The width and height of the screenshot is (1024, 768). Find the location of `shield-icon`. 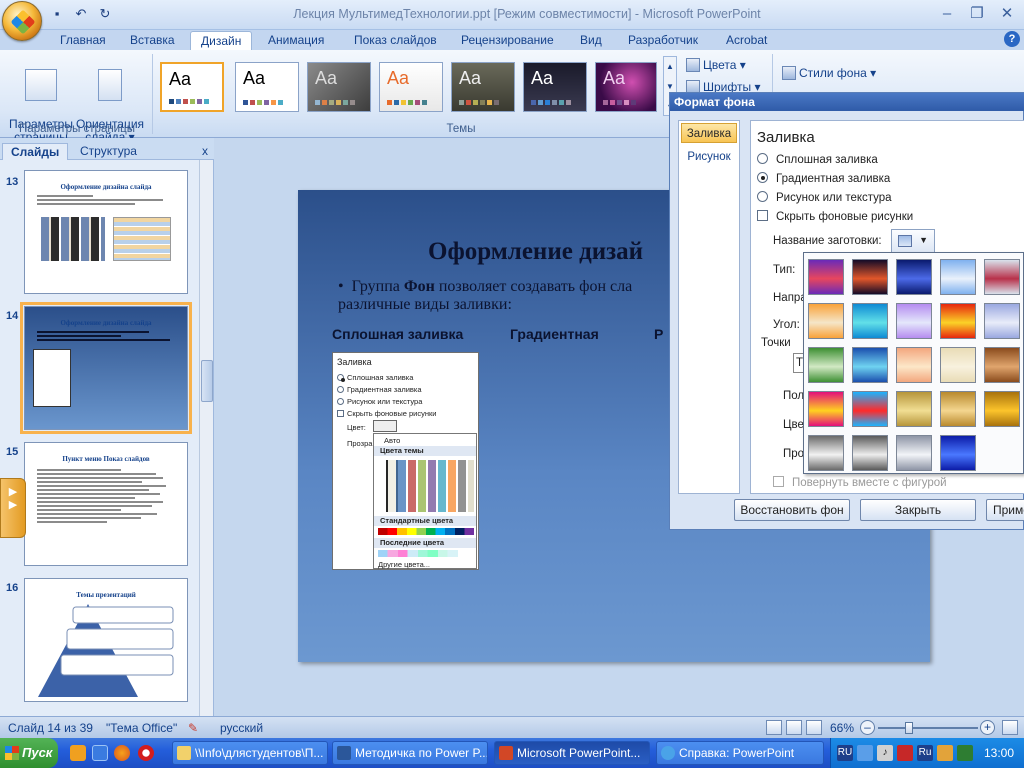

shield-icon is located at coordinates (905, 753).